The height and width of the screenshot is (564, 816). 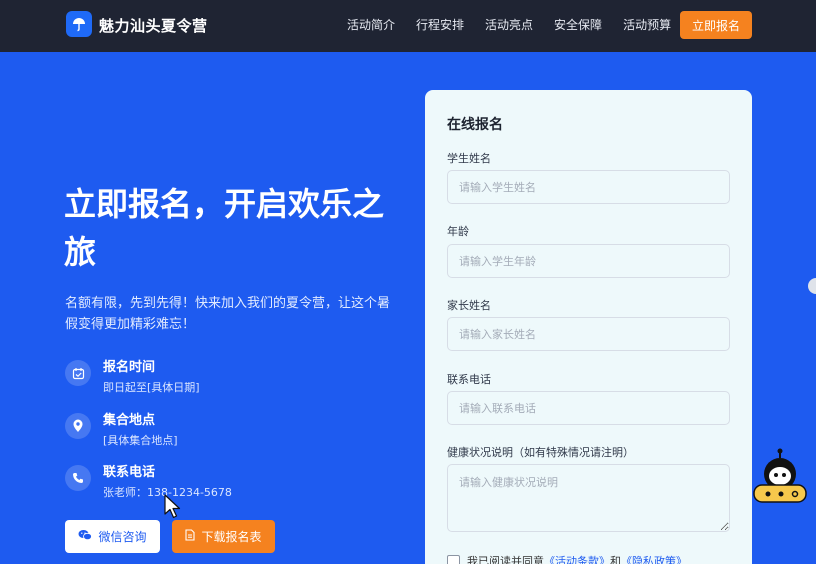 I want to click on agree-checkbox, so click(x=453, y=559).